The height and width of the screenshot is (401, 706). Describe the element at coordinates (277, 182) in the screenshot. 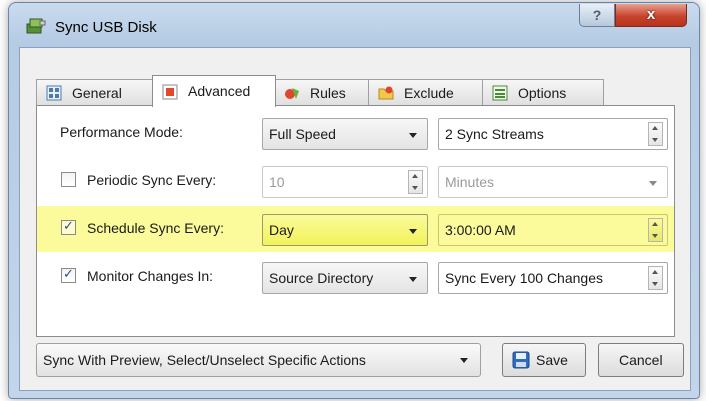

I see `periodic-interval-value: 10` at that location.